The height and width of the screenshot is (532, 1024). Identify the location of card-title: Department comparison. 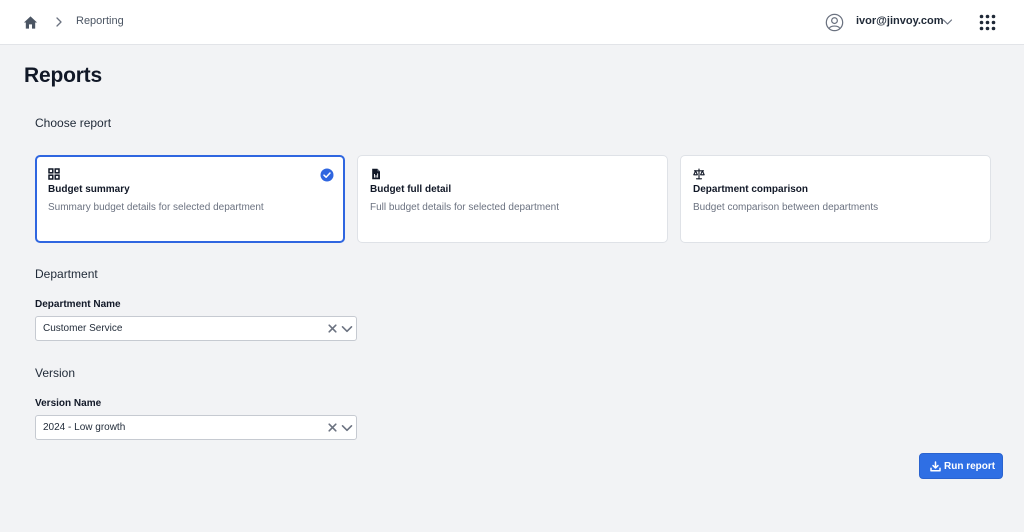
(751, 189).